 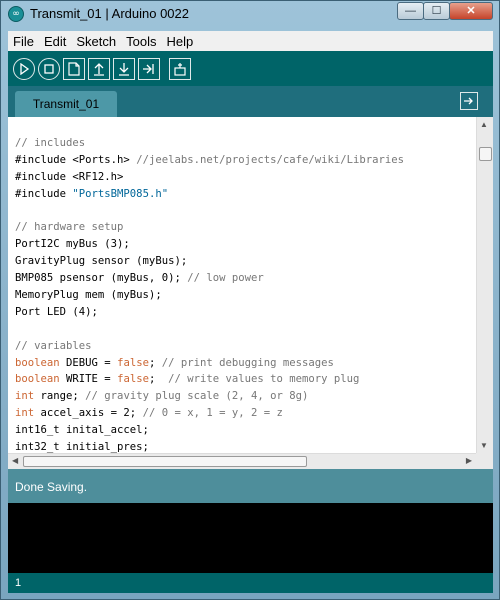 I want to click on code-line: BMP085 psensor (myBus, 0); // low power, so click(x=245, y=278).